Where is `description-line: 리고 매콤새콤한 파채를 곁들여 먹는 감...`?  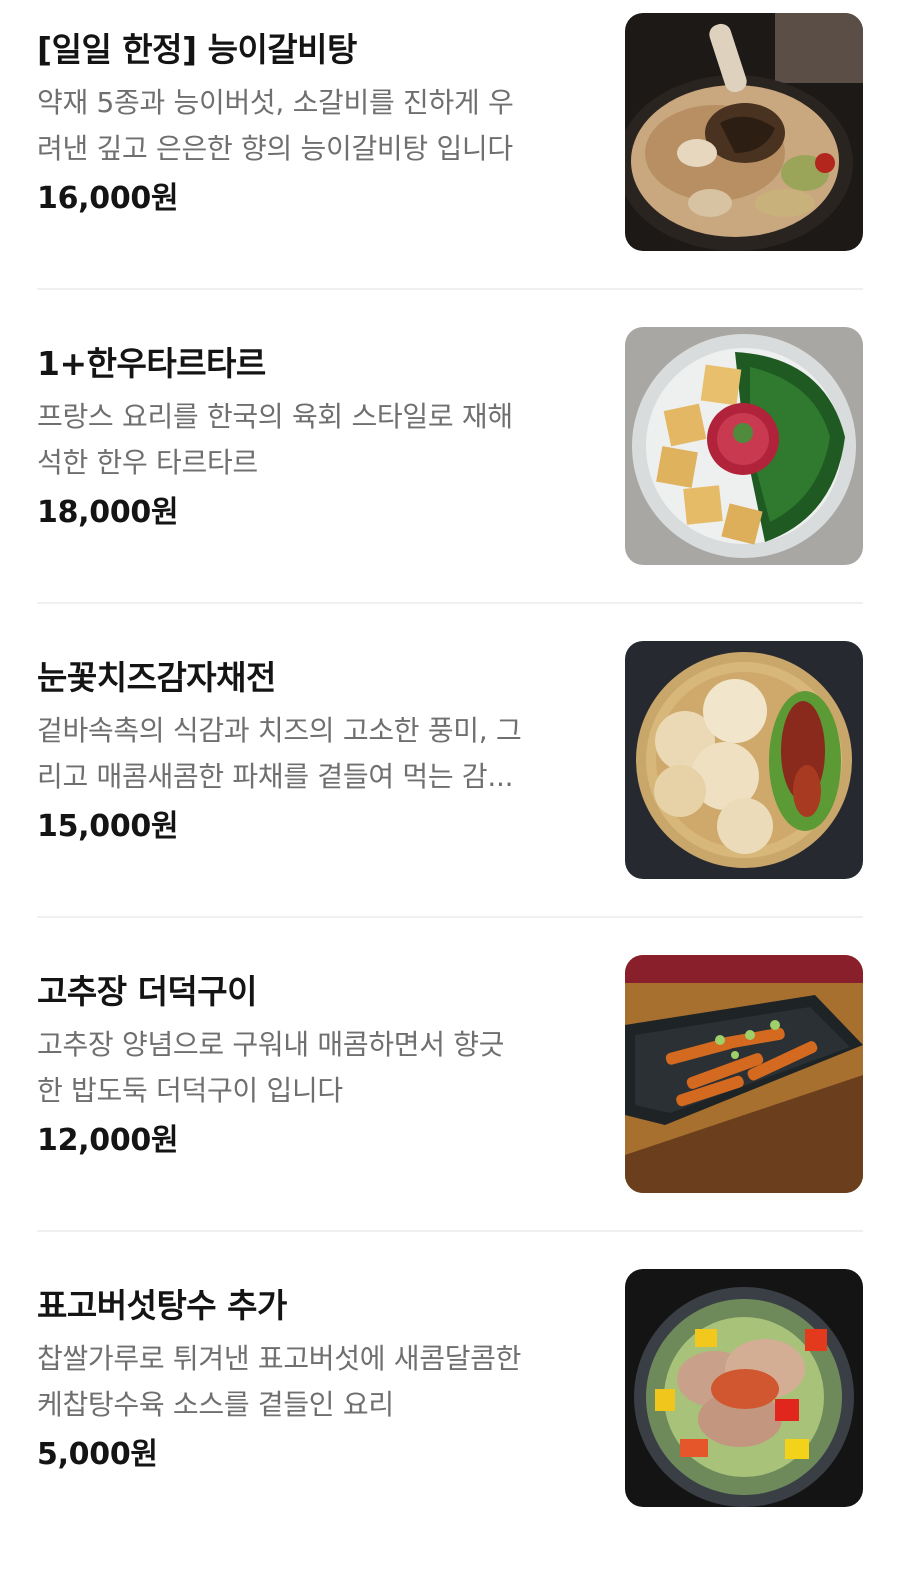 description-line: 리고 매콤새콤한 파채를 곁들여 먹는 감... is located at coordinates (275, 776).